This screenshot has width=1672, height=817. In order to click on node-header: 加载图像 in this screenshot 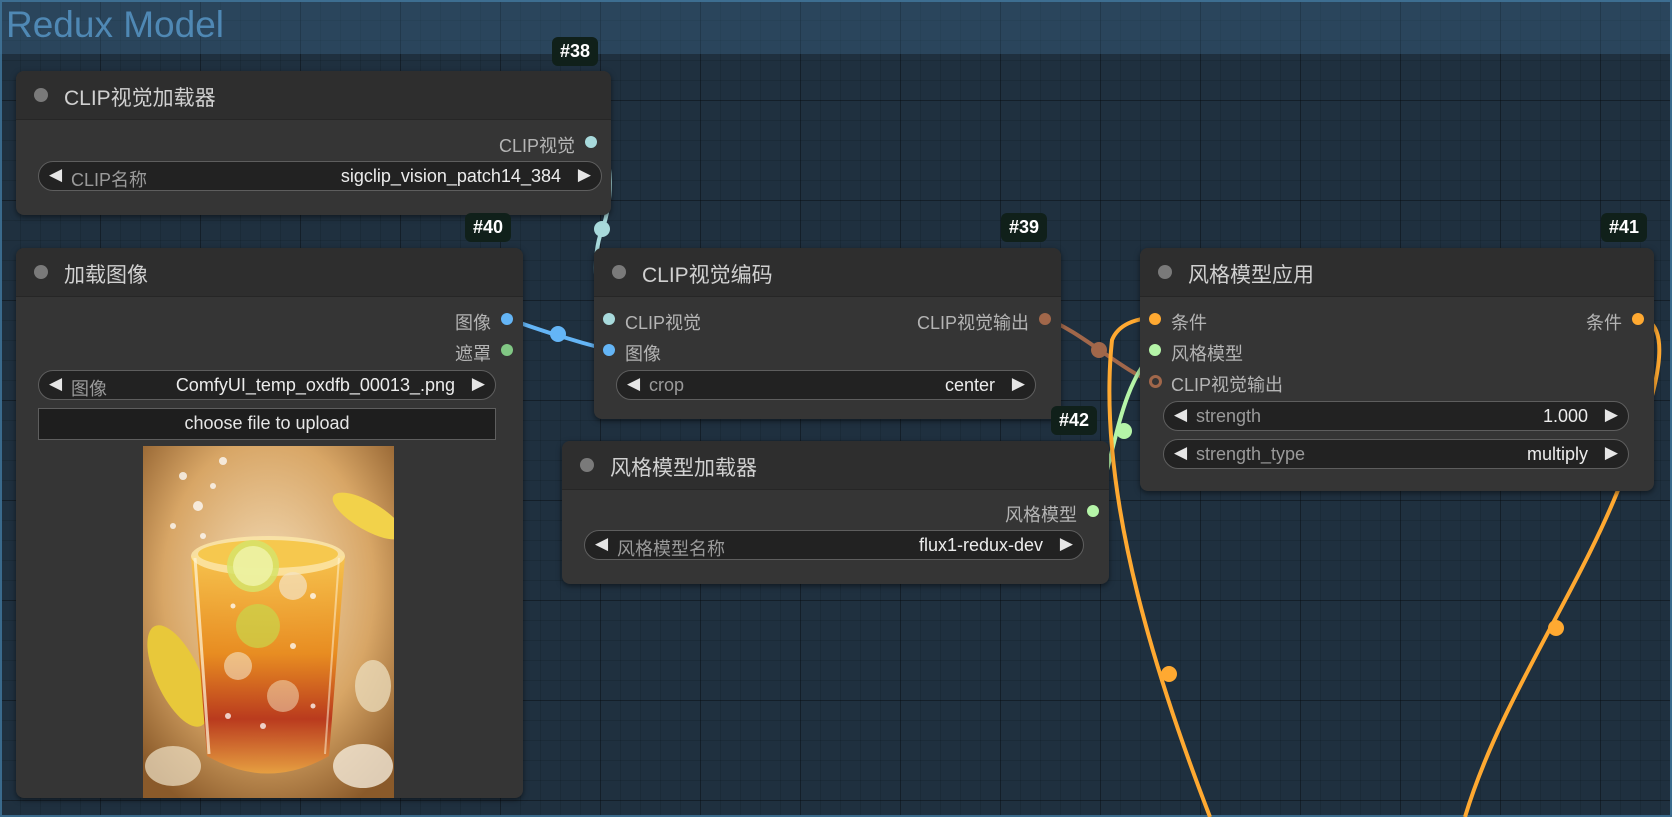, I will do `click(269, 272)`.